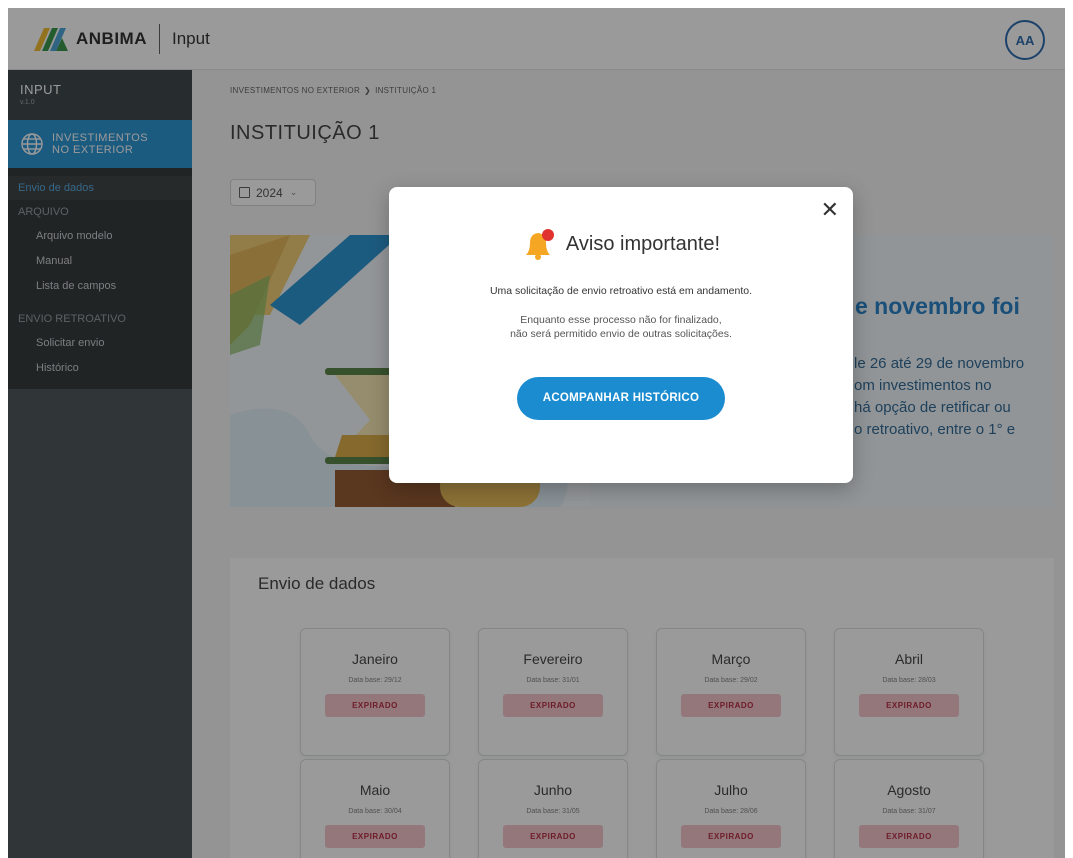 This screenshot has height=858, width=1073. I want to click on modal-title: Aviso importante!, so click(643, 243).